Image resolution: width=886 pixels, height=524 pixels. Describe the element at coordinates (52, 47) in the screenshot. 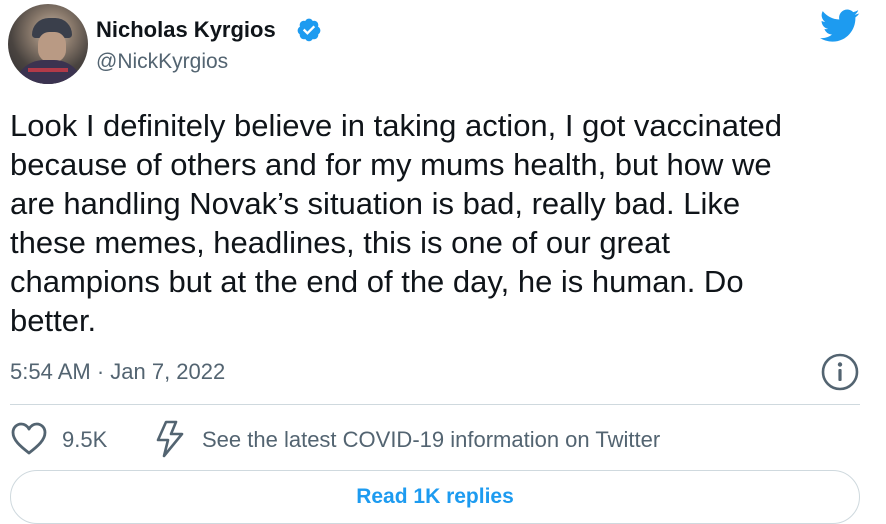

I see `avatar-face` at that location.